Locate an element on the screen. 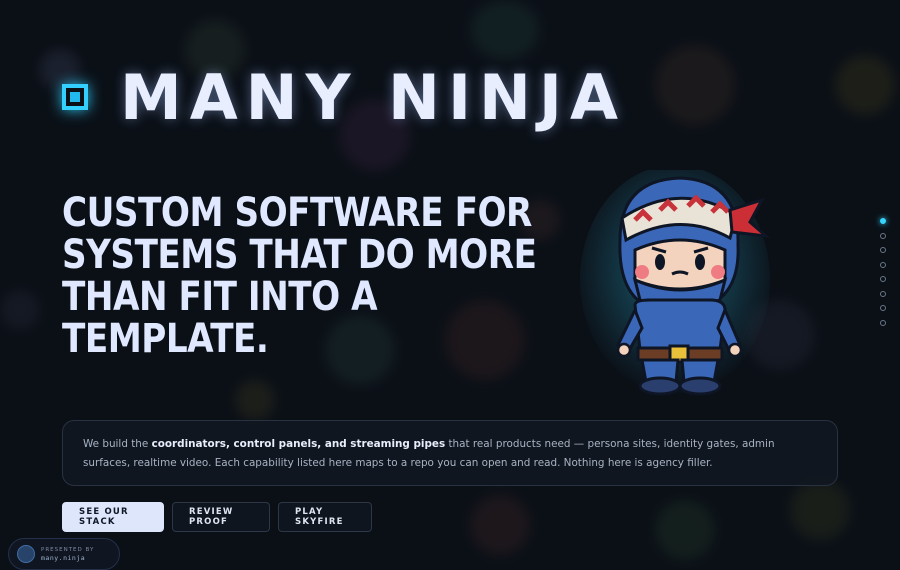  brand-header: MANY NINJA is located at coordinates (344, 97).